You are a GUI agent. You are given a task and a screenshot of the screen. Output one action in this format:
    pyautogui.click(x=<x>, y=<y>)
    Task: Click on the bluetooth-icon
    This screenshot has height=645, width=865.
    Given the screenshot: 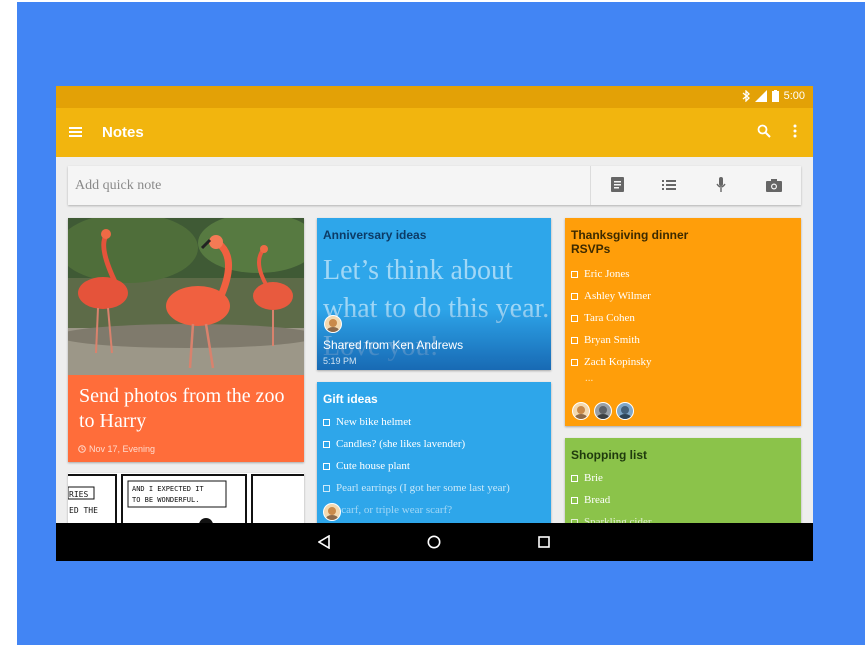 What is the action you would take?
    pyautogui.click(x=746, y=96)
    